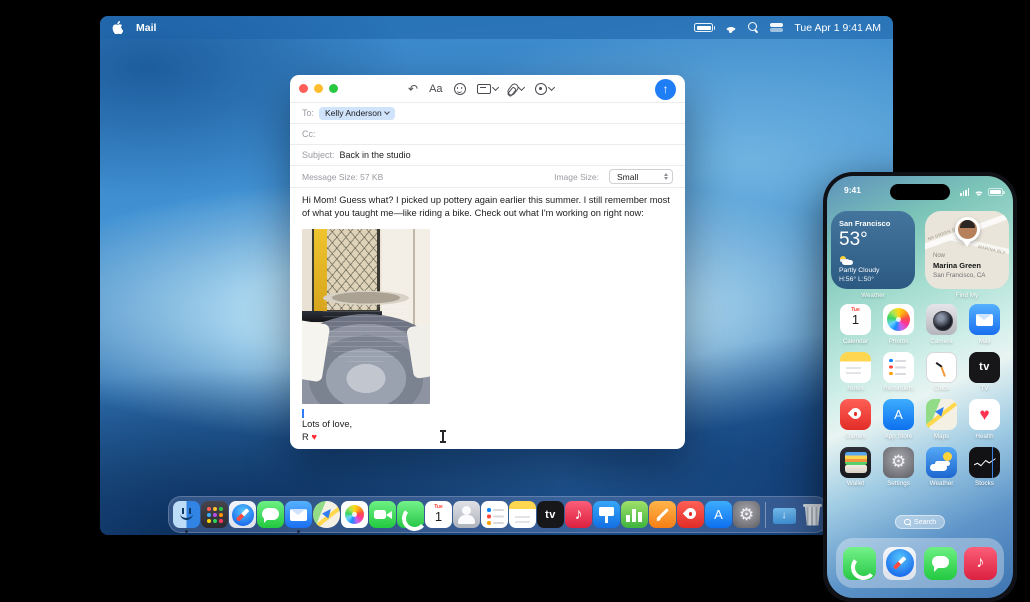 This screenshot has height=602, width=1030. What do you see at coordinates (837, 28) in the screenshot?
I see `menu-bar-clock: Tue Apr 1 9:41 AM` at bounding box center [837, 28].